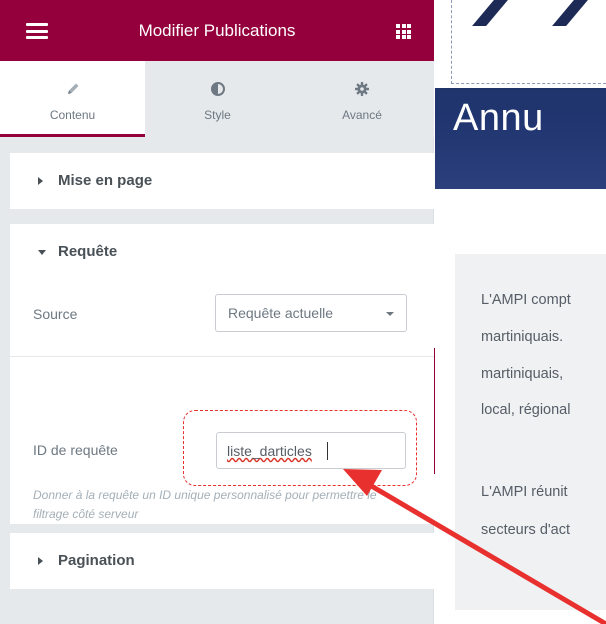 The width and height of the screenshot is (606, 624). I want to click on source-select-value: Requête actuelle, so click(281, 313).